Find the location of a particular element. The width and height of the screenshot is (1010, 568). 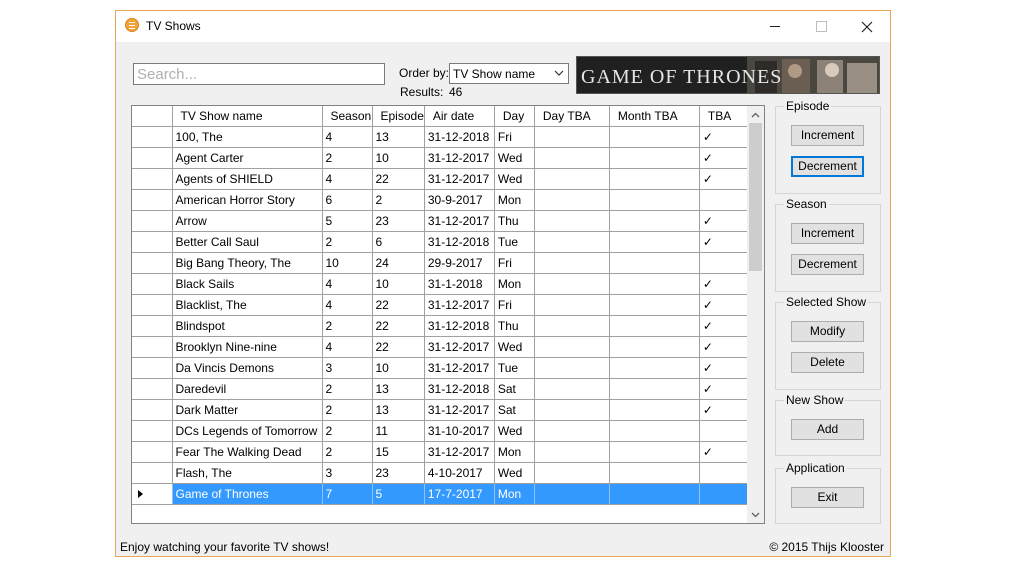

table-cell-episode: 6 is located at coordinates (398, 242).